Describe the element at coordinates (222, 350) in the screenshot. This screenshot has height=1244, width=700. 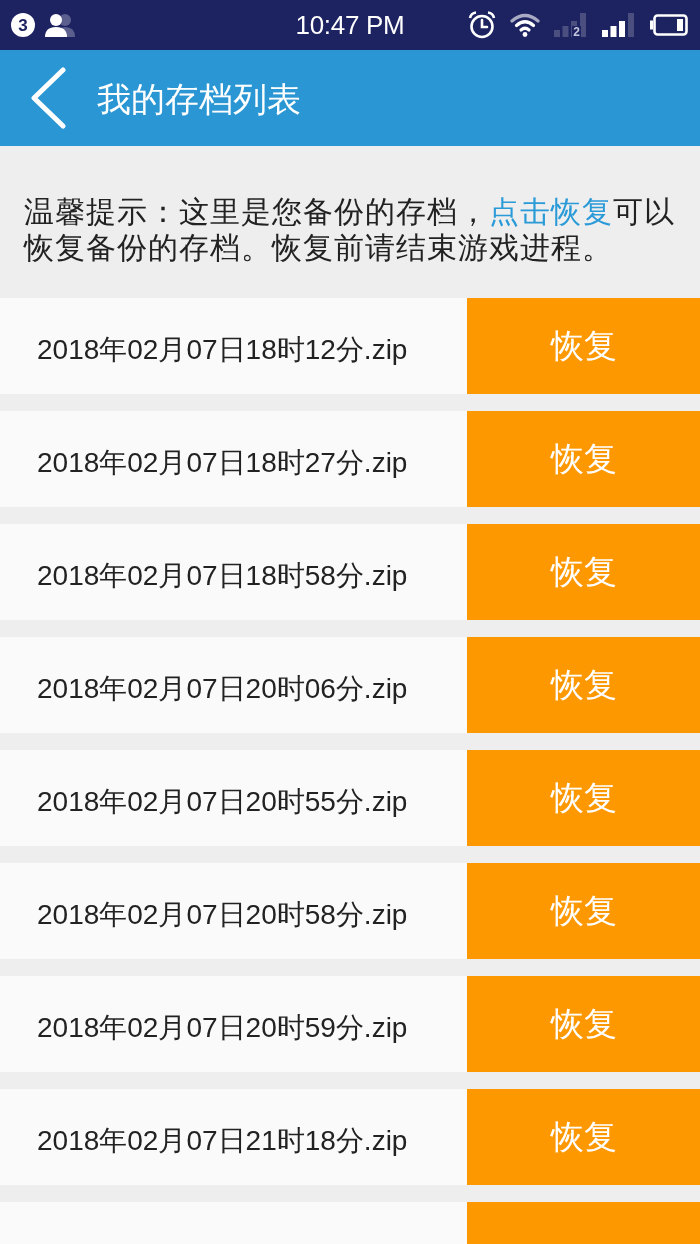
I see `file-name: 2018年02月07日18时12分.zip` at that location.